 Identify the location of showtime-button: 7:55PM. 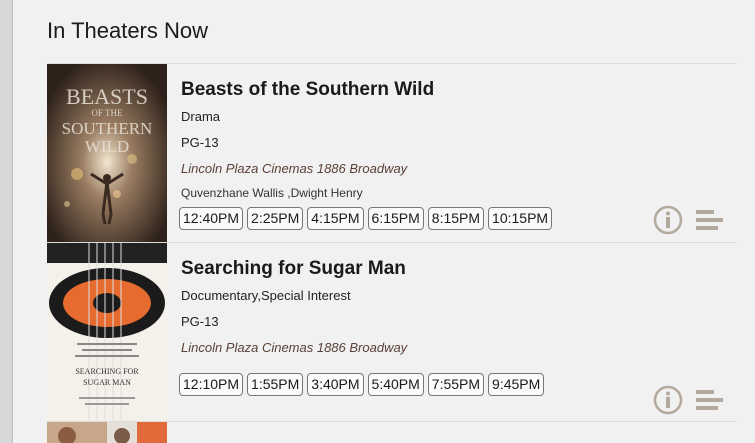
(456, 384).